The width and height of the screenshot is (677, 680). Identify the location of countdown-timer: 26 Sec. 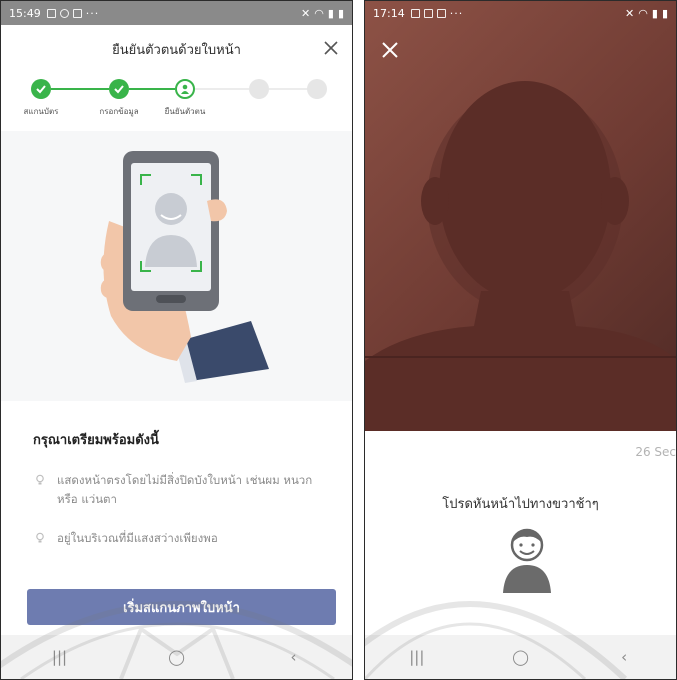
(655, 452).